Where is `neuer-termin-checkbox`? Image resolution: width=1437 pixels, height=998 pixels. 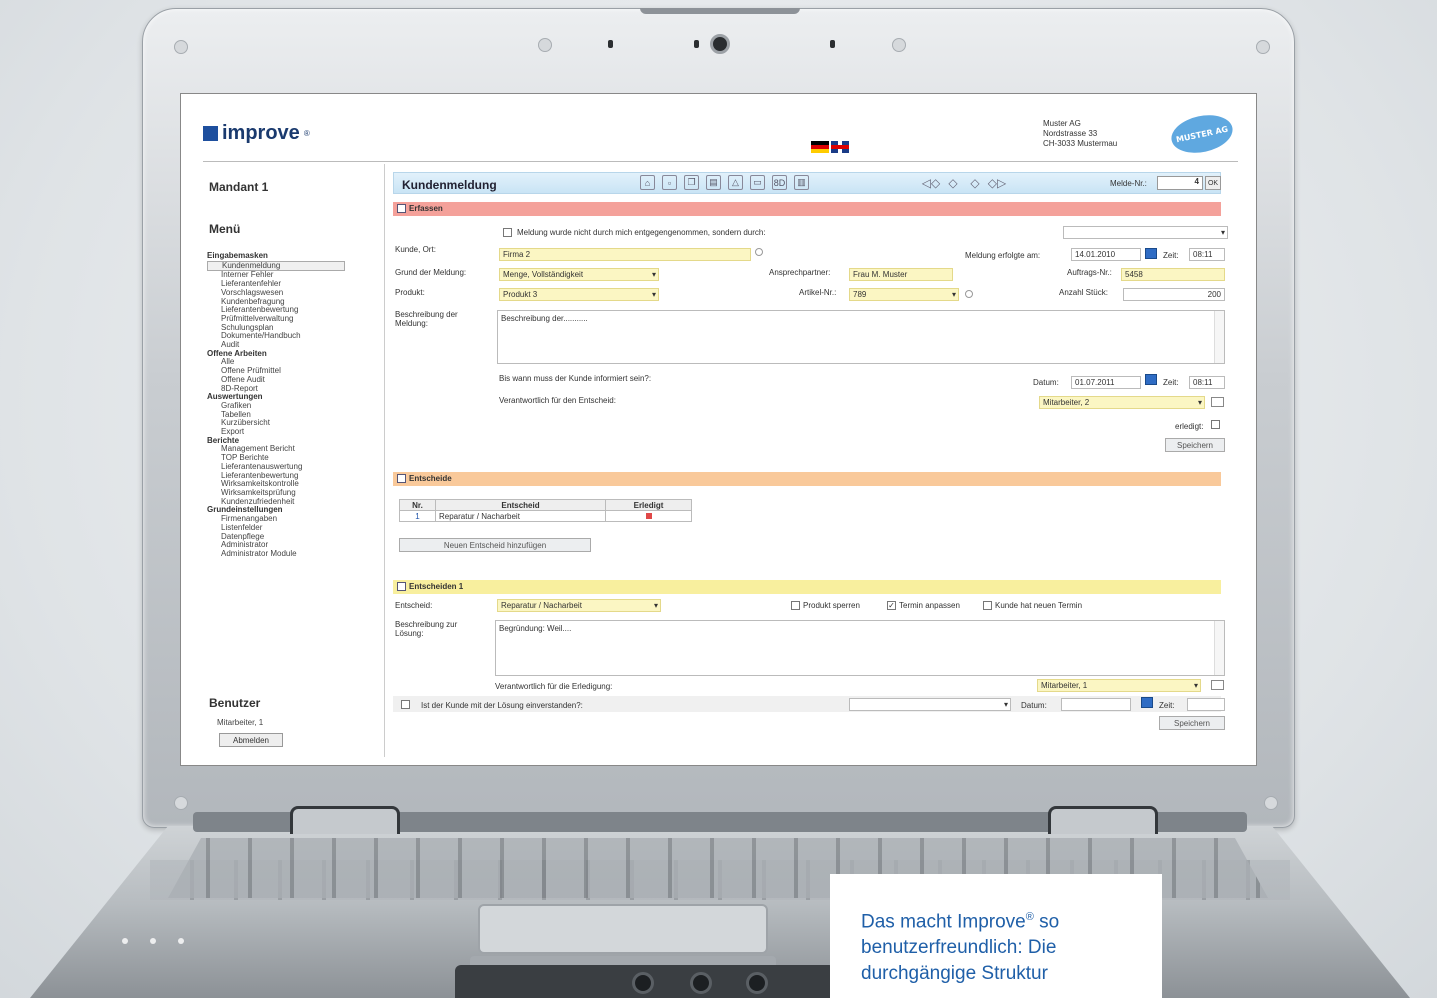
neuer-termin-checkbox is located at coordinates (987, 605).